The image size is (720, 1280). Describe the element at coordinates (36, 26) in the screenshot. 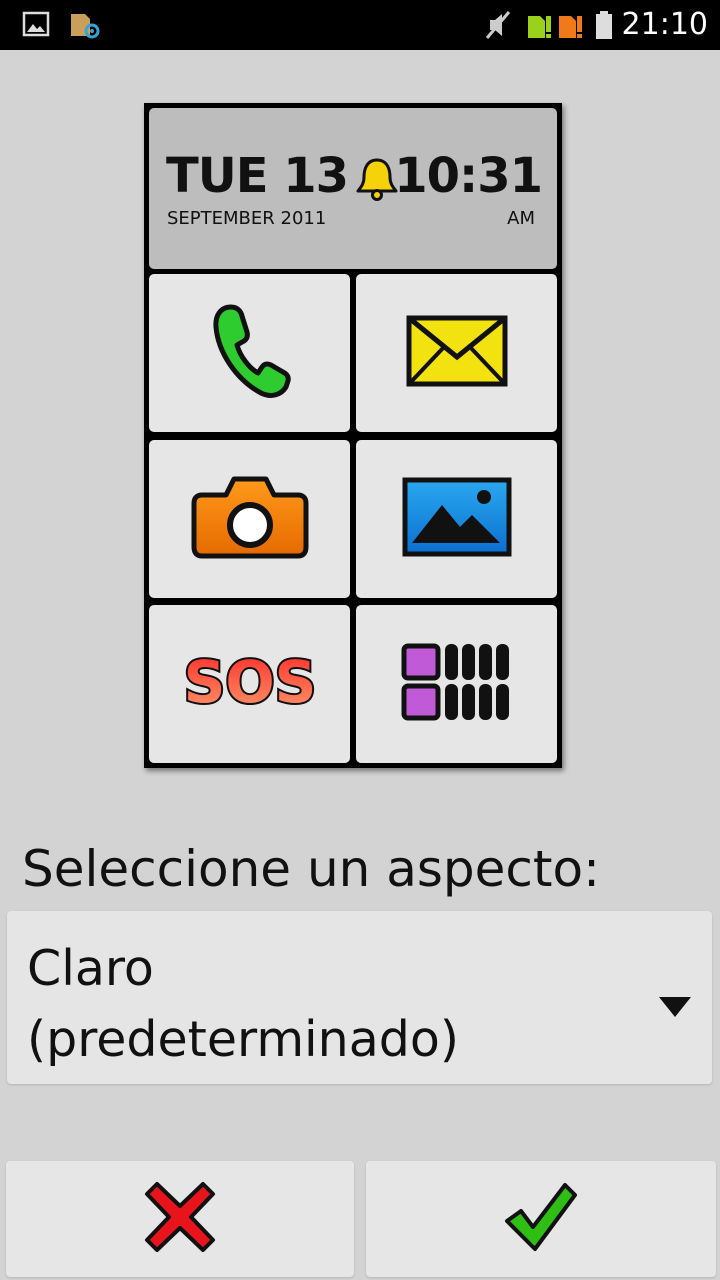

I see `gallery-notification-icon` at that location.